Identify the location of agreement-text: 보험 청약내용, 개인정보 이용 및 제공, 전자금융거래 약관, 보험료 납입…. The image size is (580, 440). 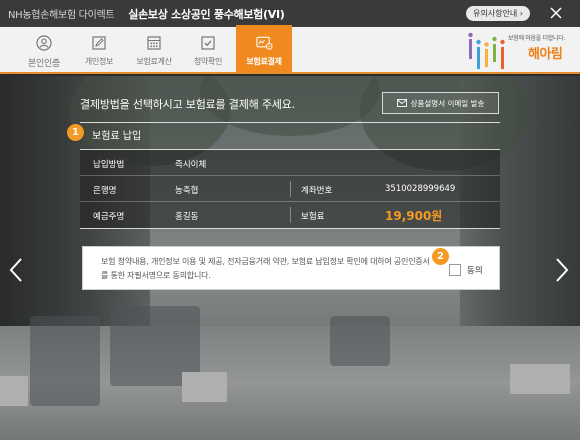
(265, 268).